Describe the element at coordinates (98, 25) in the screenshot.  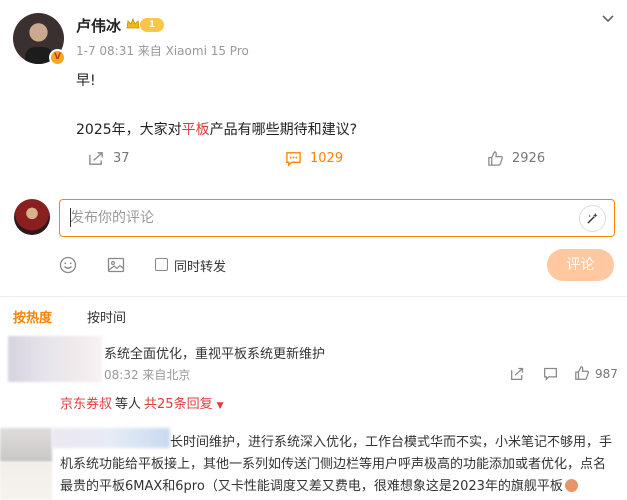
I see `author-name: 卢伟冰` at that location.